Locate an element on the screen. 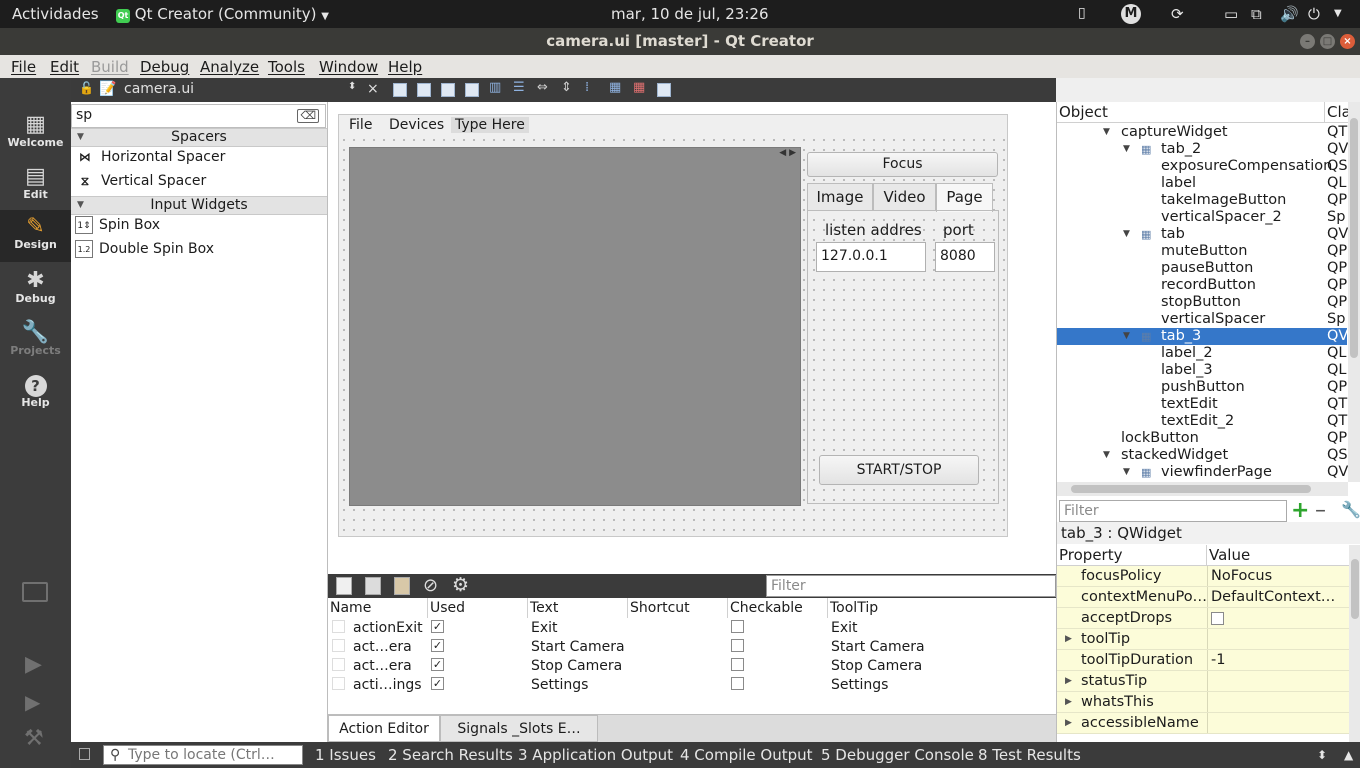 The width and height of the screenshot is (1360, 768). mode-debug: ✱ Debug is located at coordinates (35, 290).